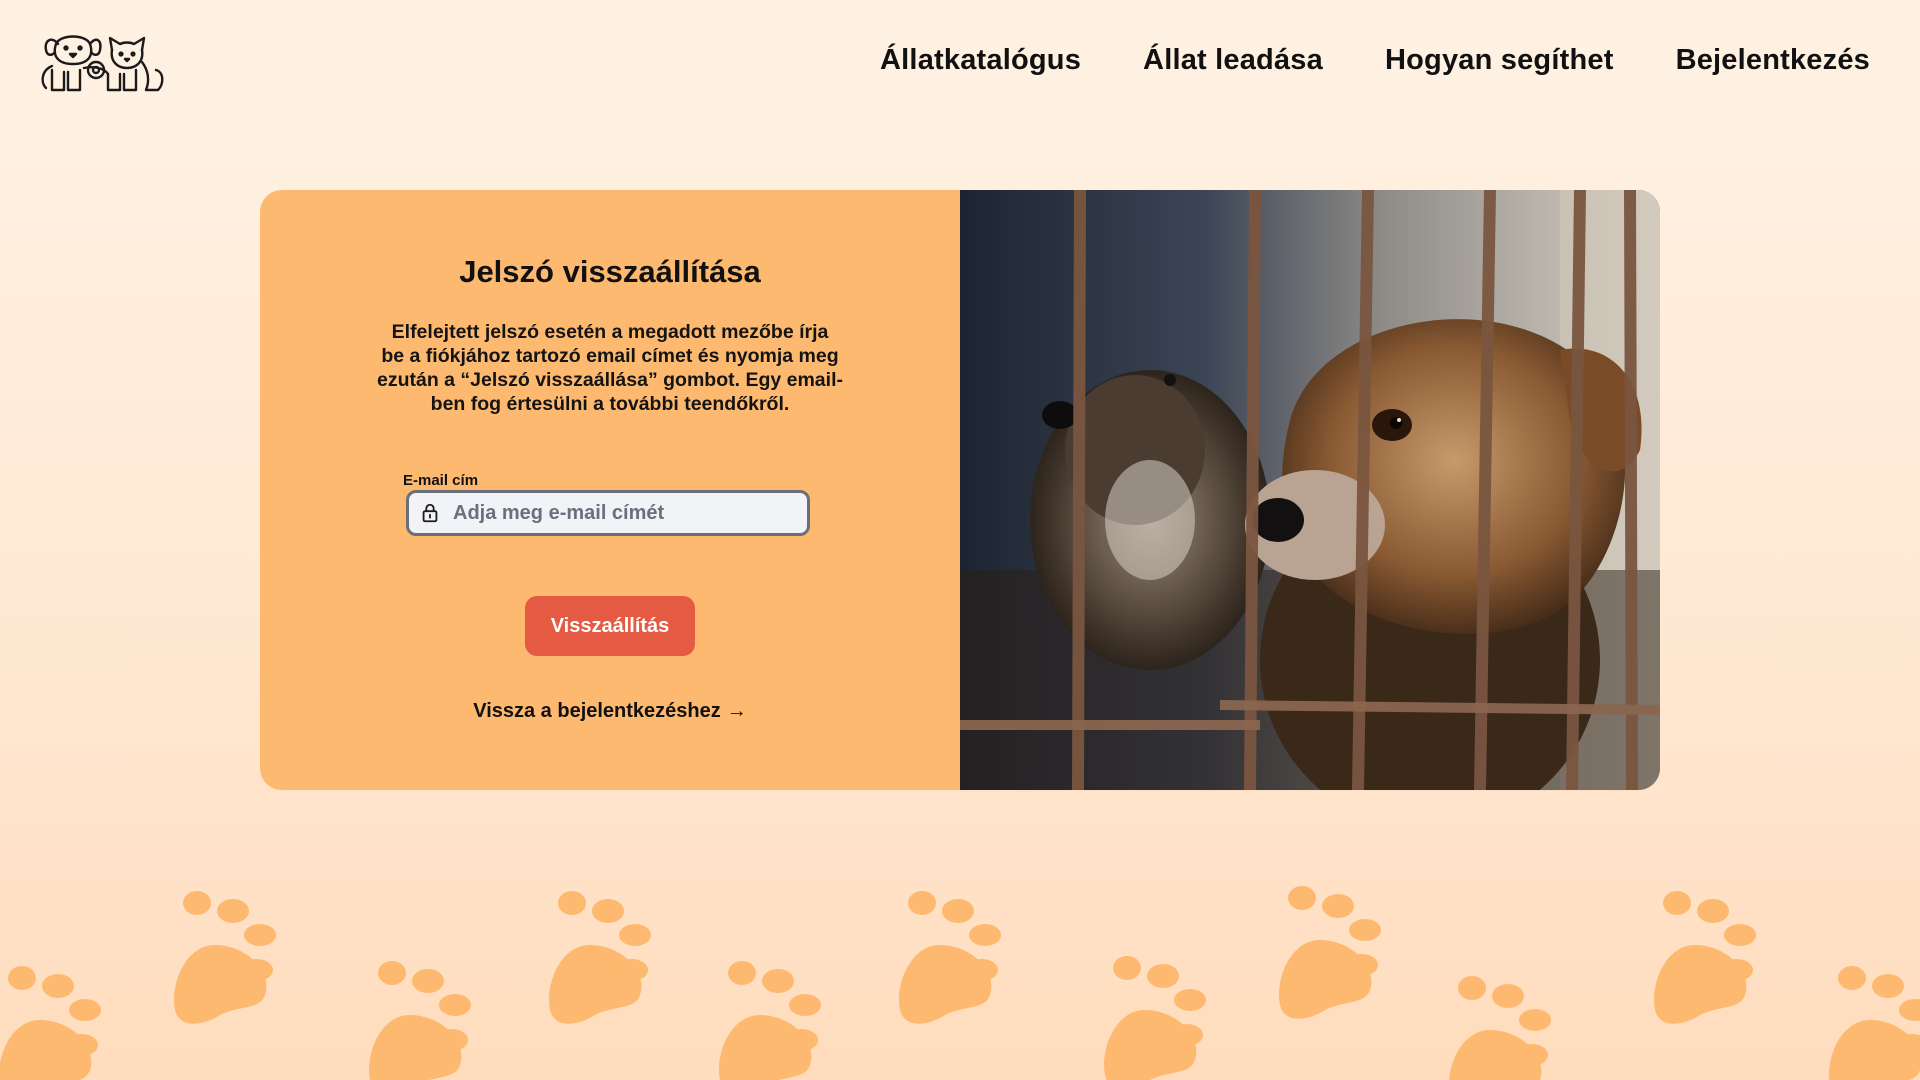  I want to click on back-to-login-link: Vissza a bejelentkezéshez →, so click(610, 711).